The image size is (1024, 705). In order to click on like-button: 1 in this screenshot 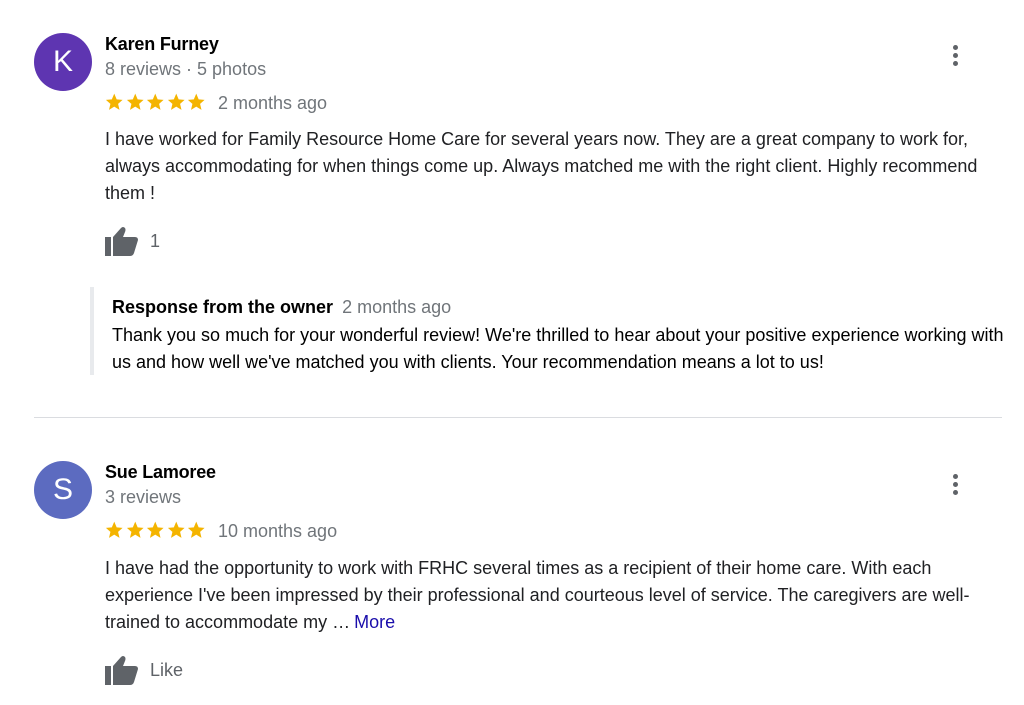, I will do `click(132, 241)`.